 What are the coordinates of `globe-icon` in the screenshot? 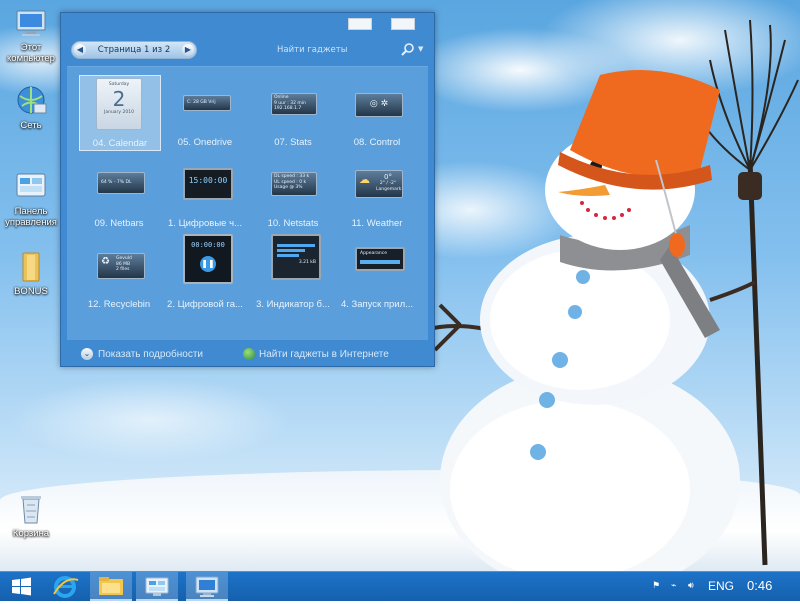 It's located at (249, 354).